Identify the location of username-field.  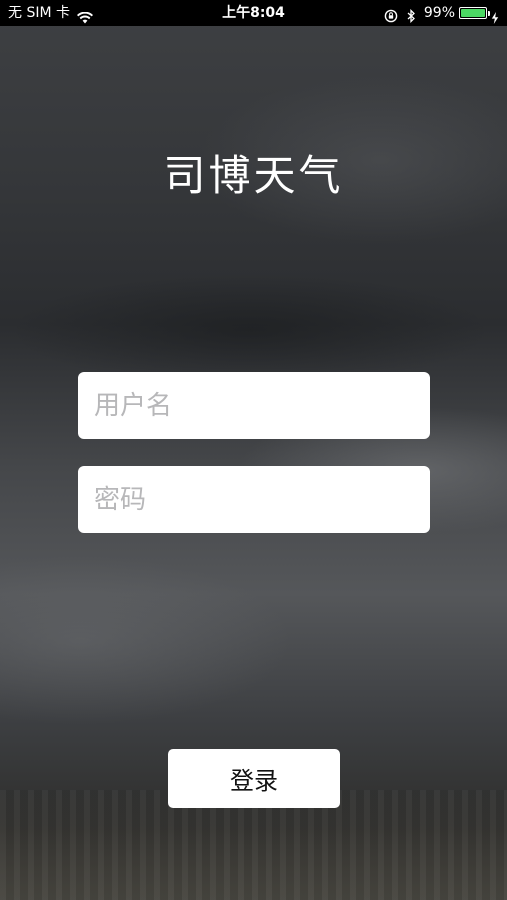
(254, 405).